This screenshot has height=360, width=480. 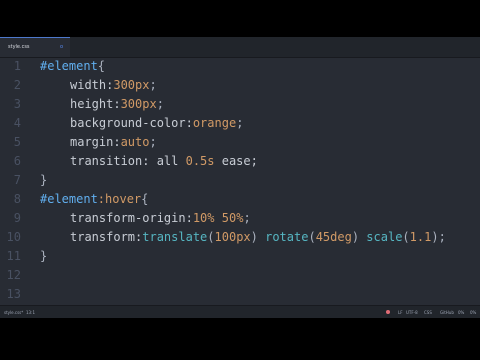 What do you see at coordinates (13, 275) in the screenshot?
I see `line-number: 12` at bounding box center [13, 275].